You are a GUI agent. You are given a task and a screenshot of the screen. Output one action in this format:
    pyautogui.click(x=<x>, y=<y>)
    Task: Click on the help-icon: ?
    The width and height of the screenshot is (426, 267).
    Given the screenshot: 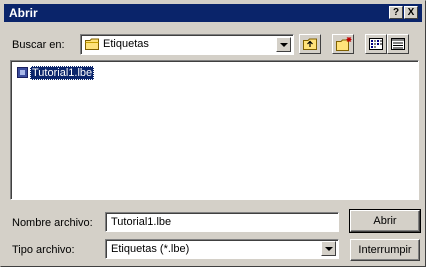 What is the action you would take?
    pyautogui.click(x=396, y=12)
    